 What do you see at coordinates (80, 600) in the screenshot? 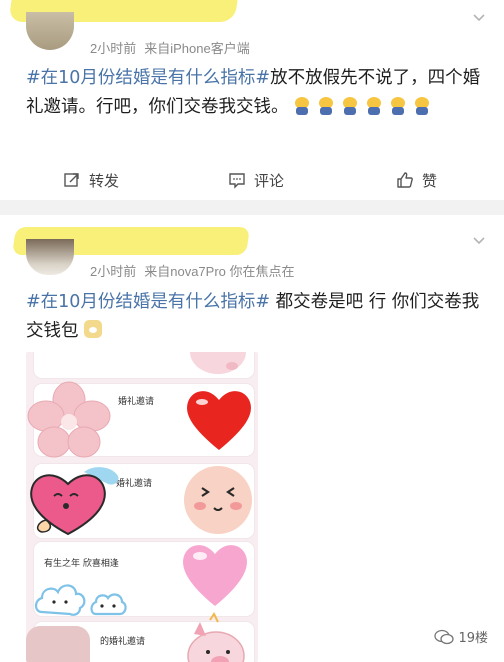
I see `cloud-sticker-icon` at bounding box center [80, 600].